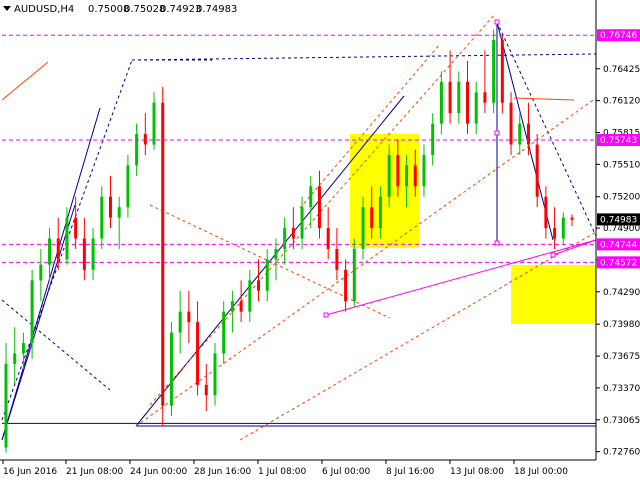 The width and height of the screenshot is (640, 480). What do you see at coordinates (621, 325) in the screenshot?
I see `y-tick-label: 0.73980` at bounding box center [621, 325].